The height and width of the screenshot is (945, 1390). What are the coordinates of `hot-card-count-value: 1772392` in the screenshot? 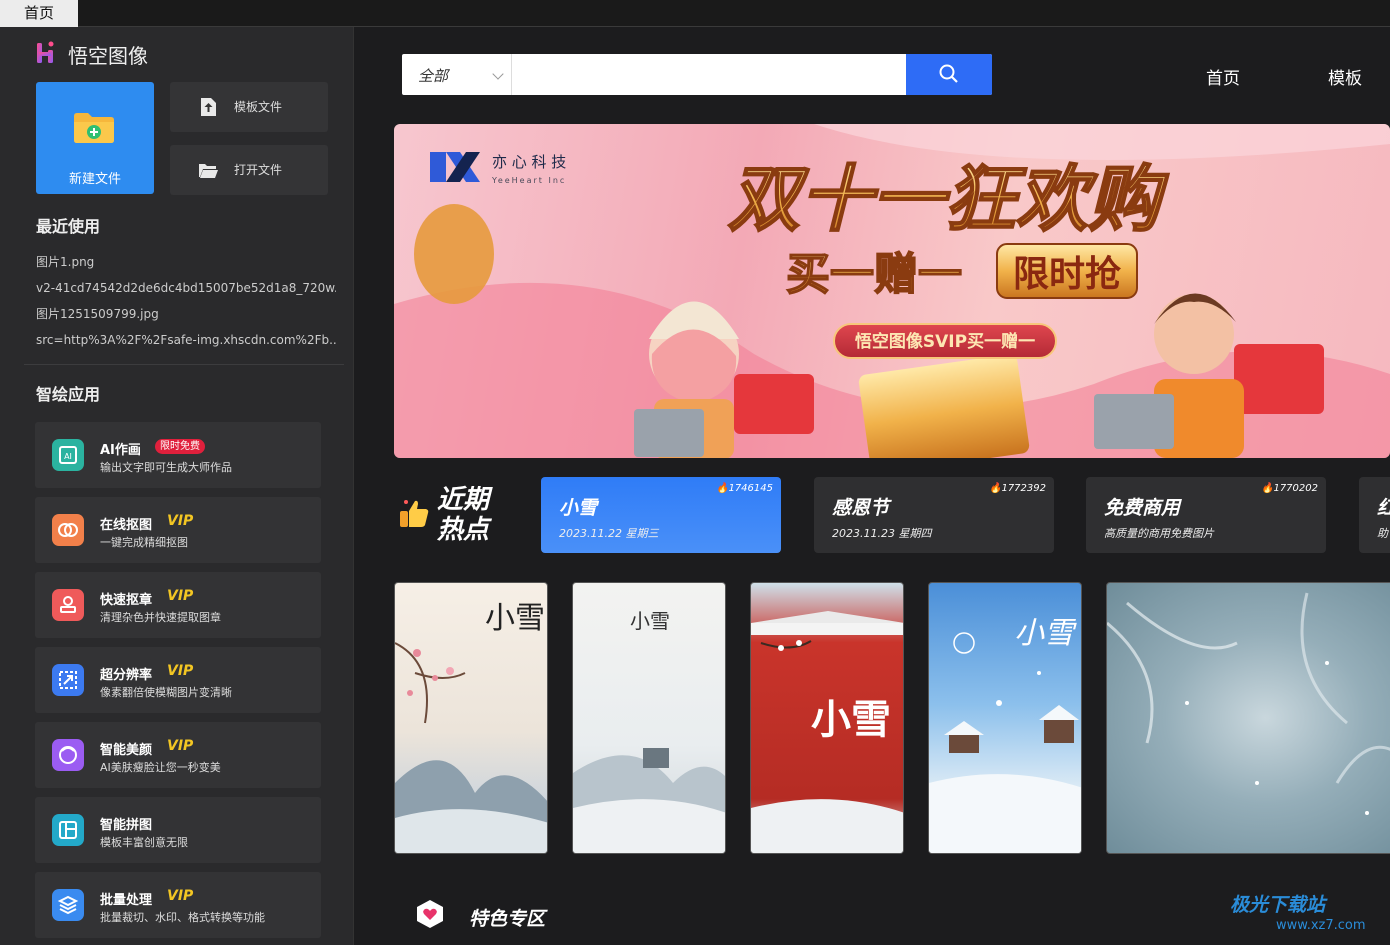 It's located at (1023, 488).